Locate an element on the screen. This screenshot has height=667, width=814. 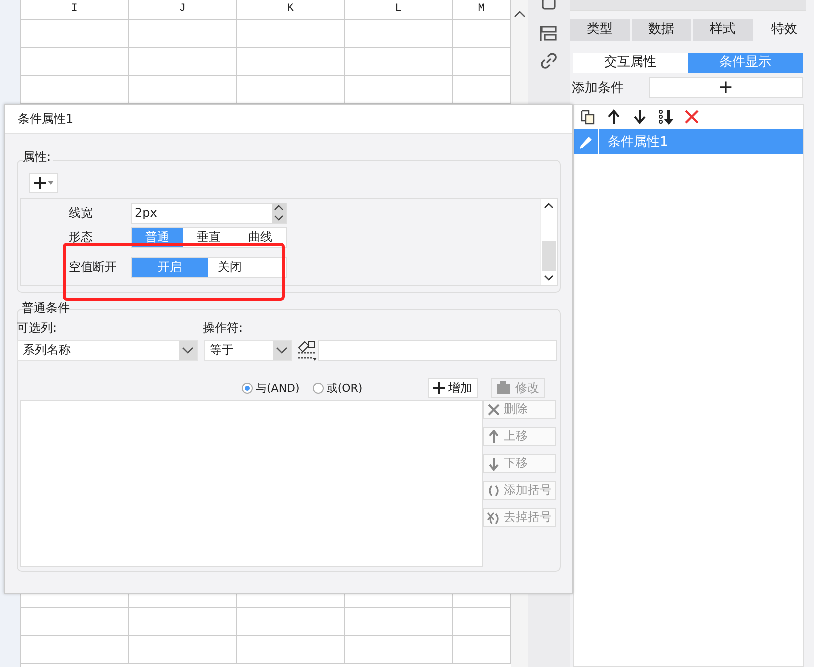
column-header: K is located at coordinates (291, 9).